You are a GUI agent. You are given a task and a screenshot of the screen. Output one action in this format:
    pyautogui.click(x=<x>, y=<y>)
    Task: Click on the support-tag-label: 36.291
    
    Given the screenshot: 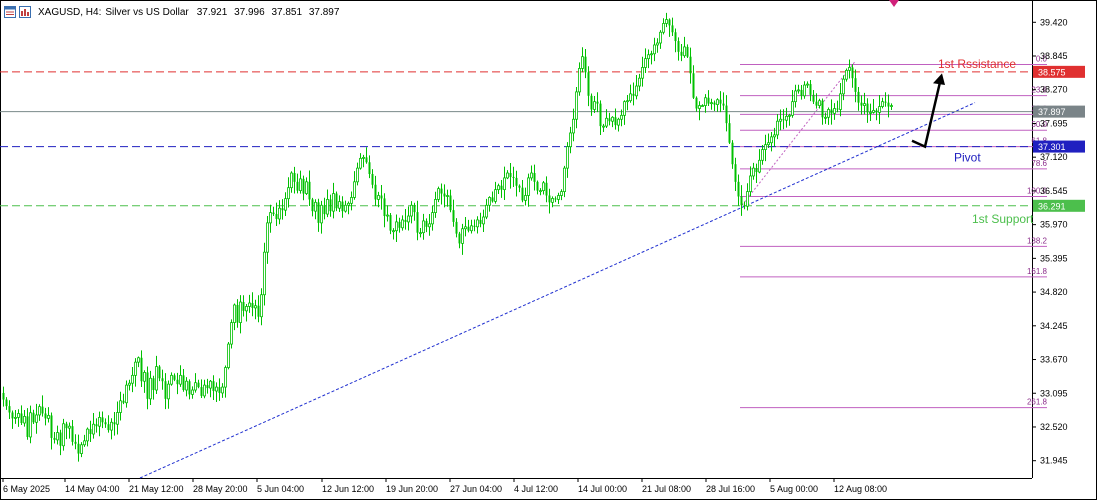 What is the action you would take?
    pyautogui.click(x=1052, y=206)
    